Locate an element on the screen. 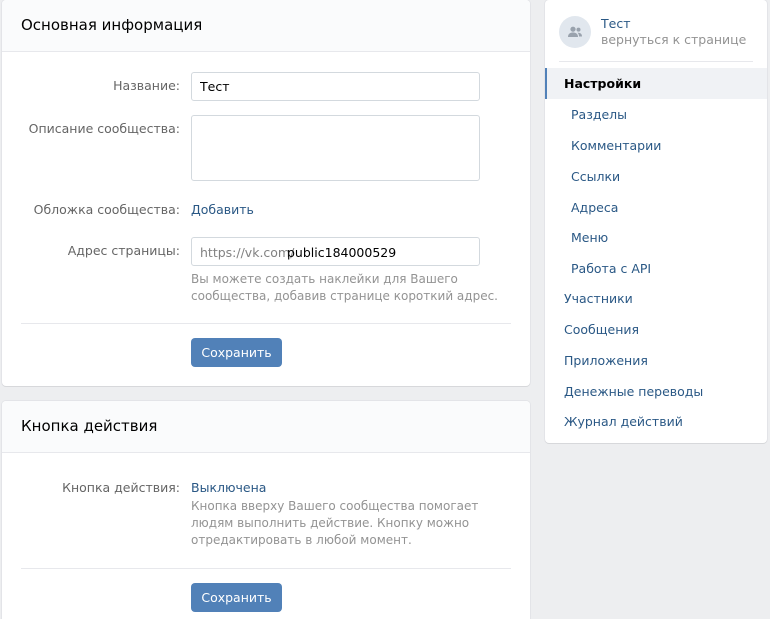 This screenshot has width=770, height=619. cover-label: Обложка сообщества: is located at coordinates (106, 209).